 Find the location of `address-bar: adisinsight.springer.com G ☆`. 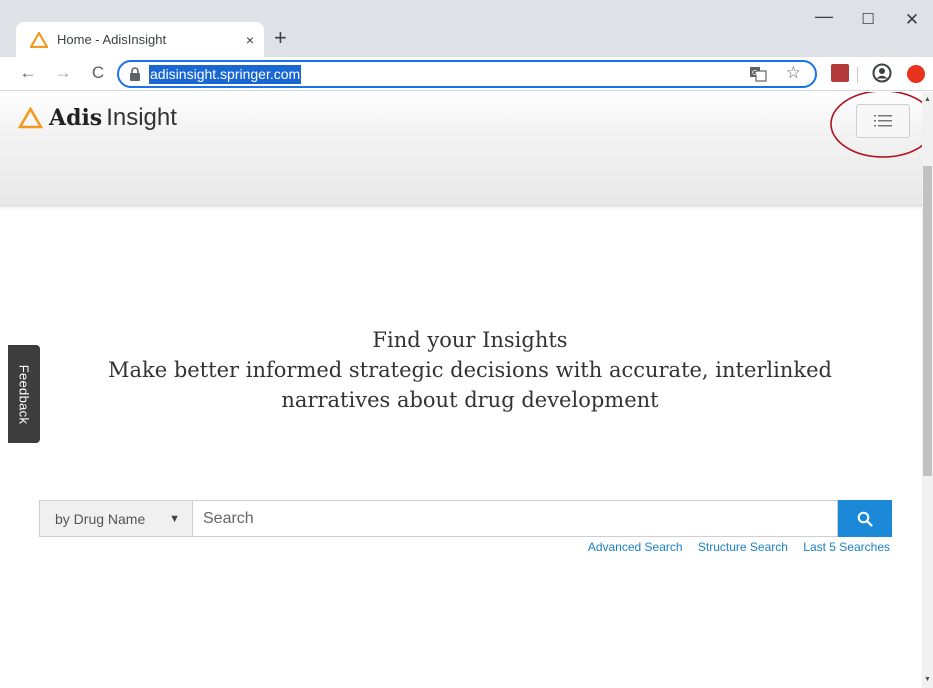

address-bar: adisinsight.springer.com G ☆ is located at coordinates (467, 74).